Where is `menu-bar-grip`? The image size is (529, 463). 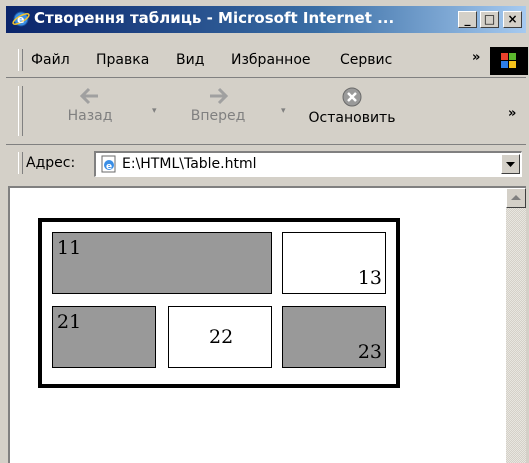
menu-bar-grip is located at coordinates (20, 60).